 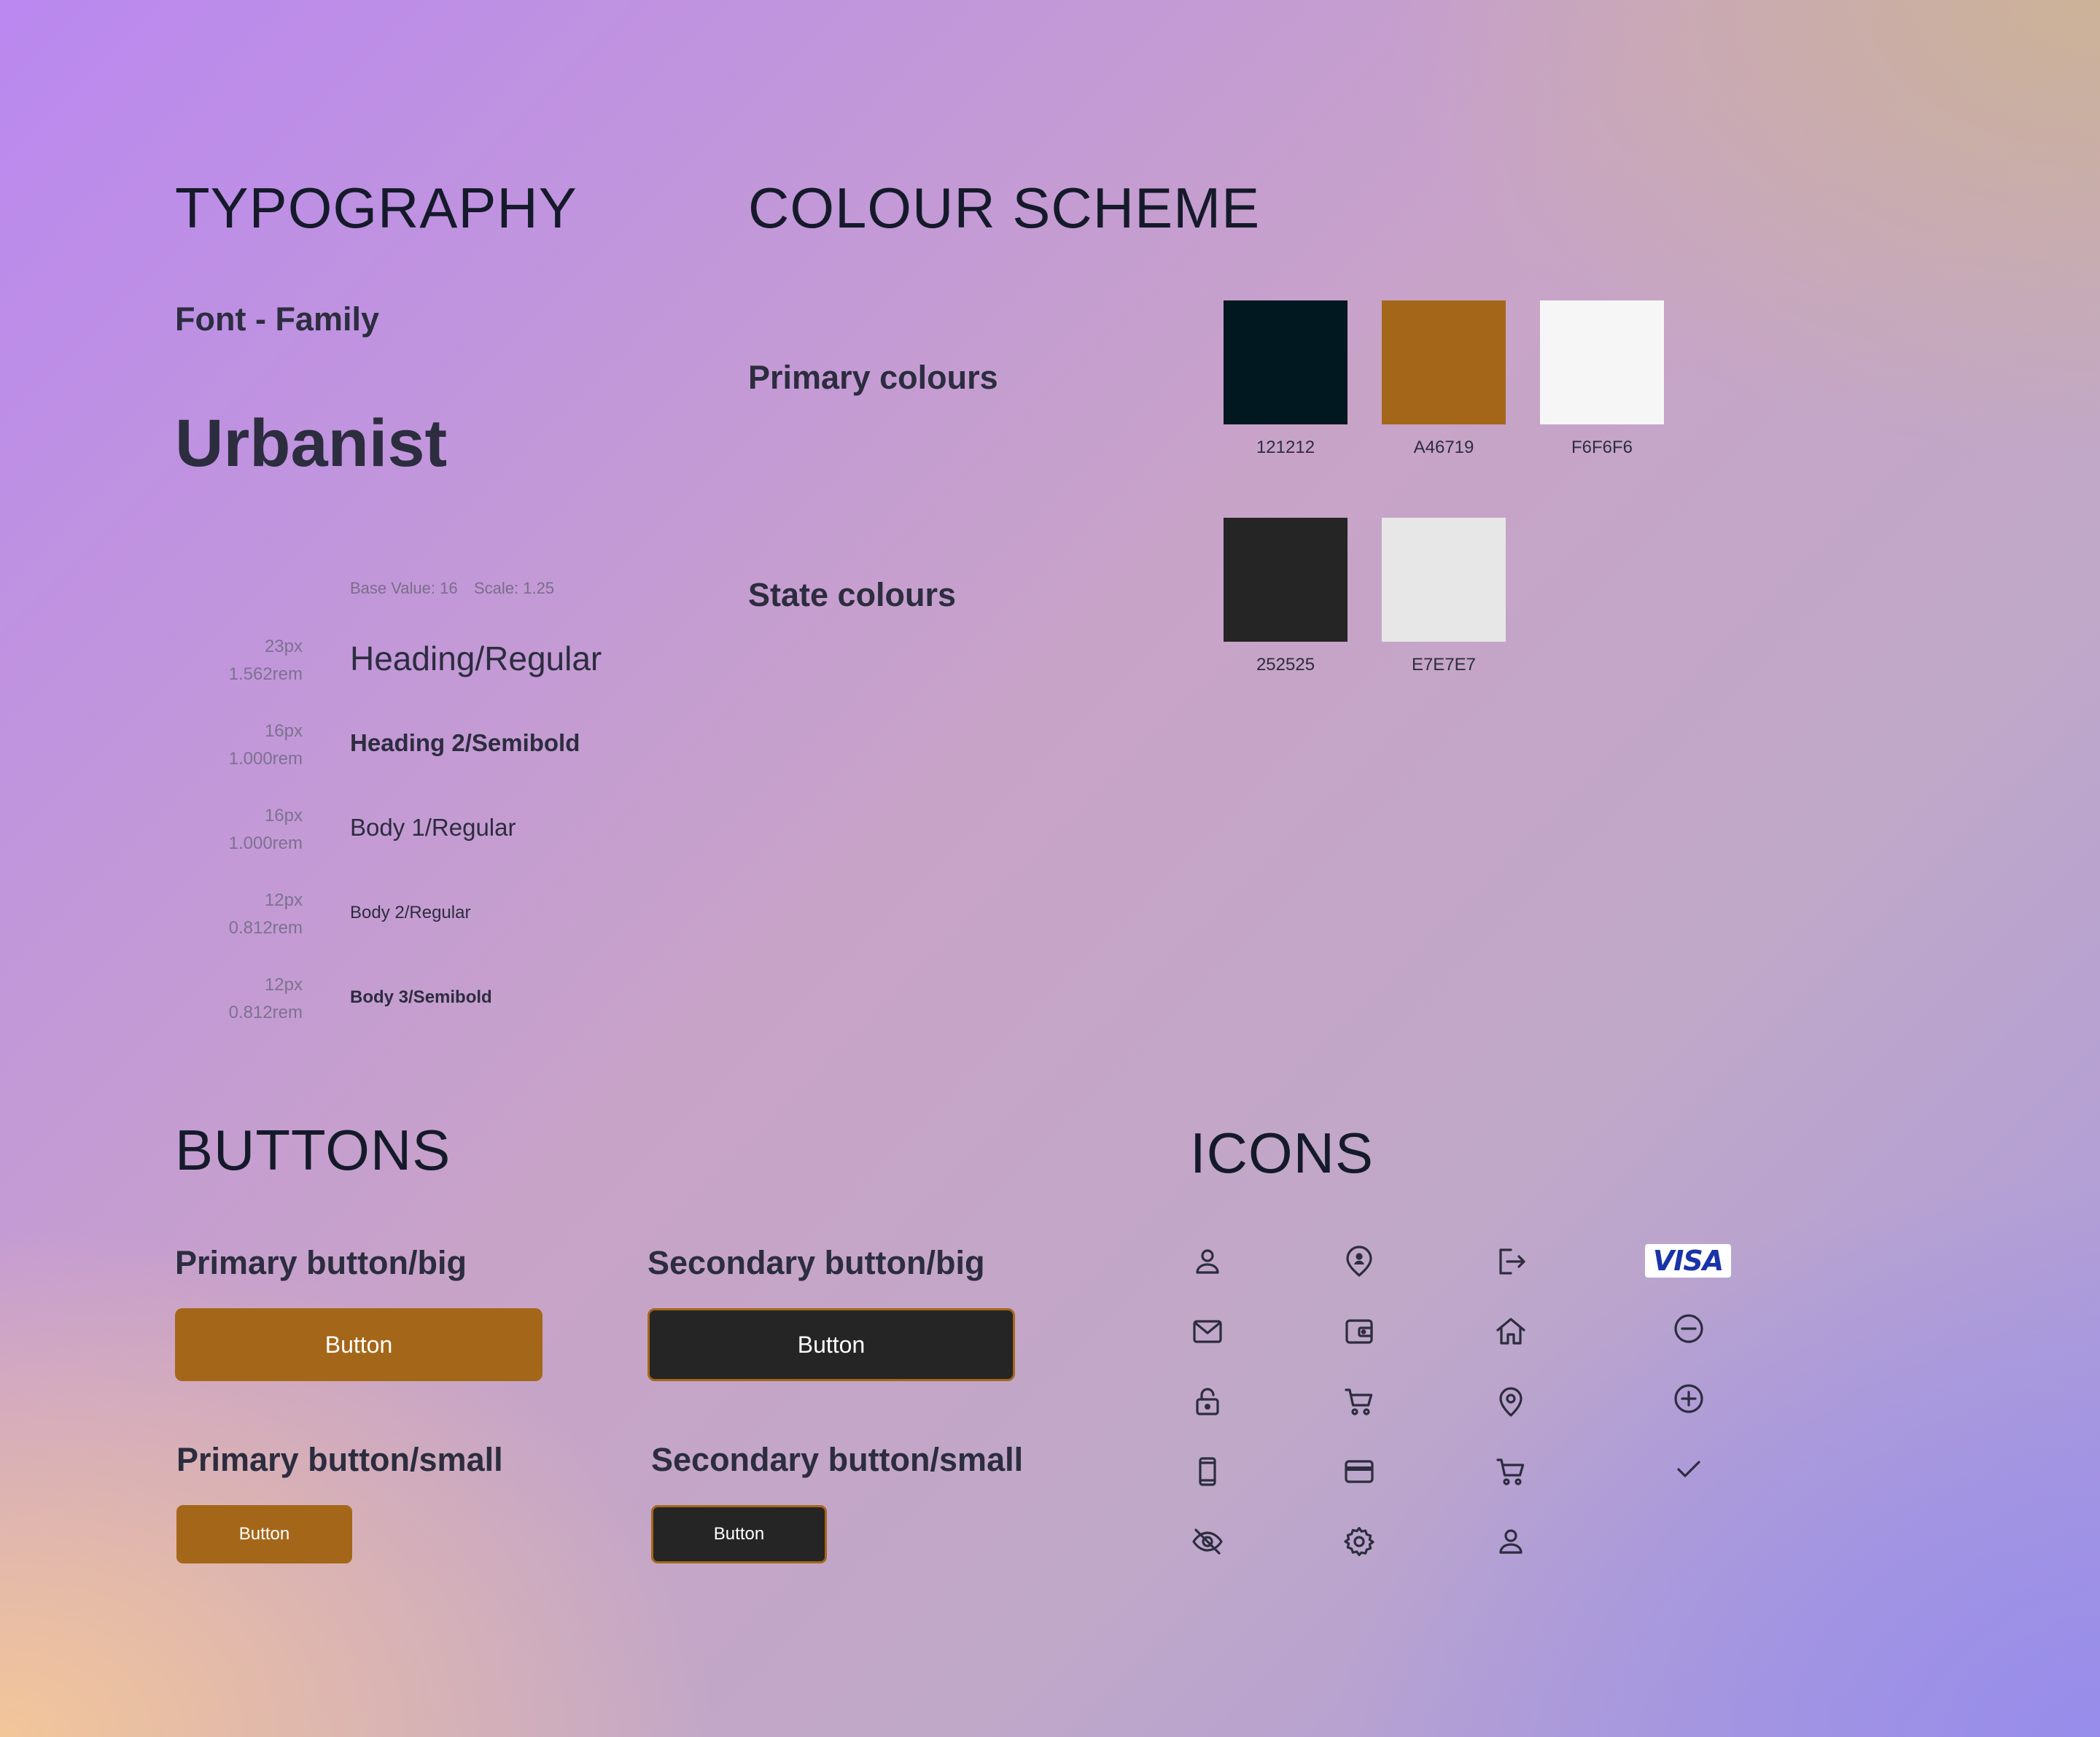 I want to click on swatch-hex: F6F6F6, so click(x=1602, y=447).